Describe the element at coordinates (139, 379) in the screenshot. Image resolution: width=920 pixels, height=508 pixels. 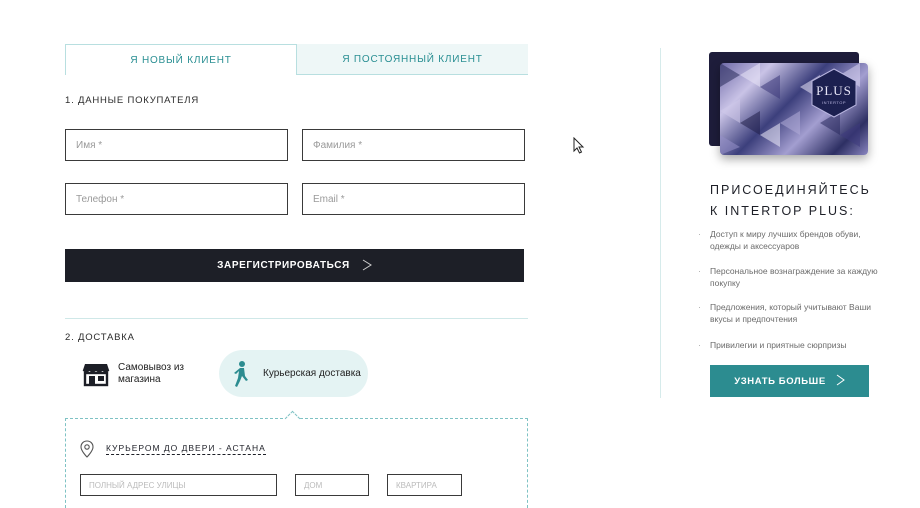
I see `pickup-label-line2: магазина` at that location.